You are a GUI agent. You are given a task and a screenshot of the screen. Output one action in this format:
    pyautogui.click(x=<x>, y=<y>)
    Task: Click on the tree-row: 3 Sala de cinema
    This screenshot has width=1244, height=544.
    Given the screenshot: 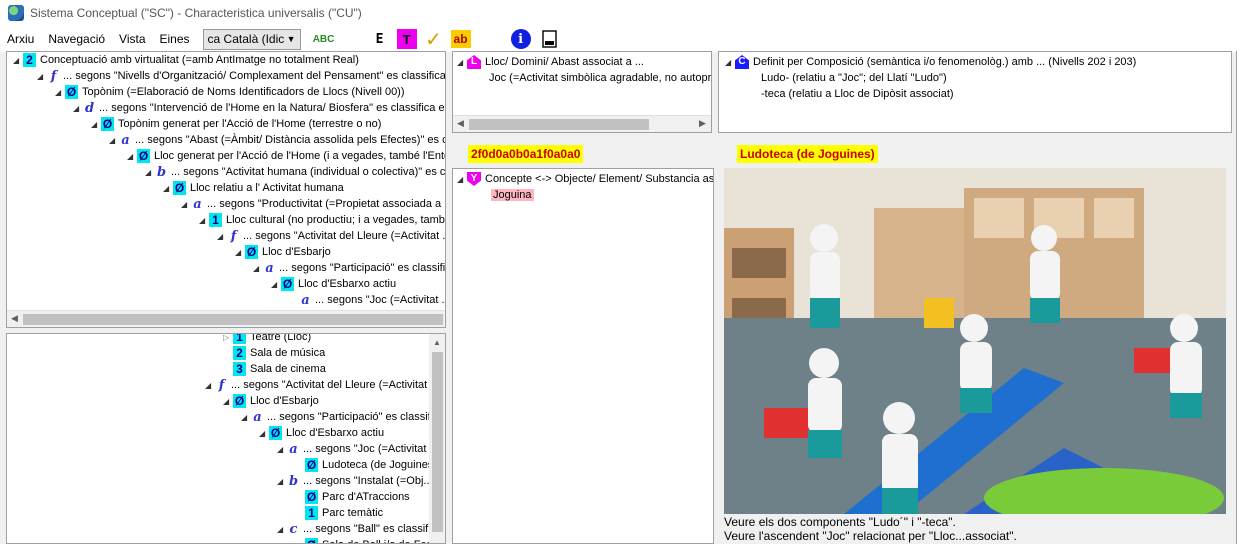 What is the action you would take?
    pyautogui.click(x=274, y=369)
    